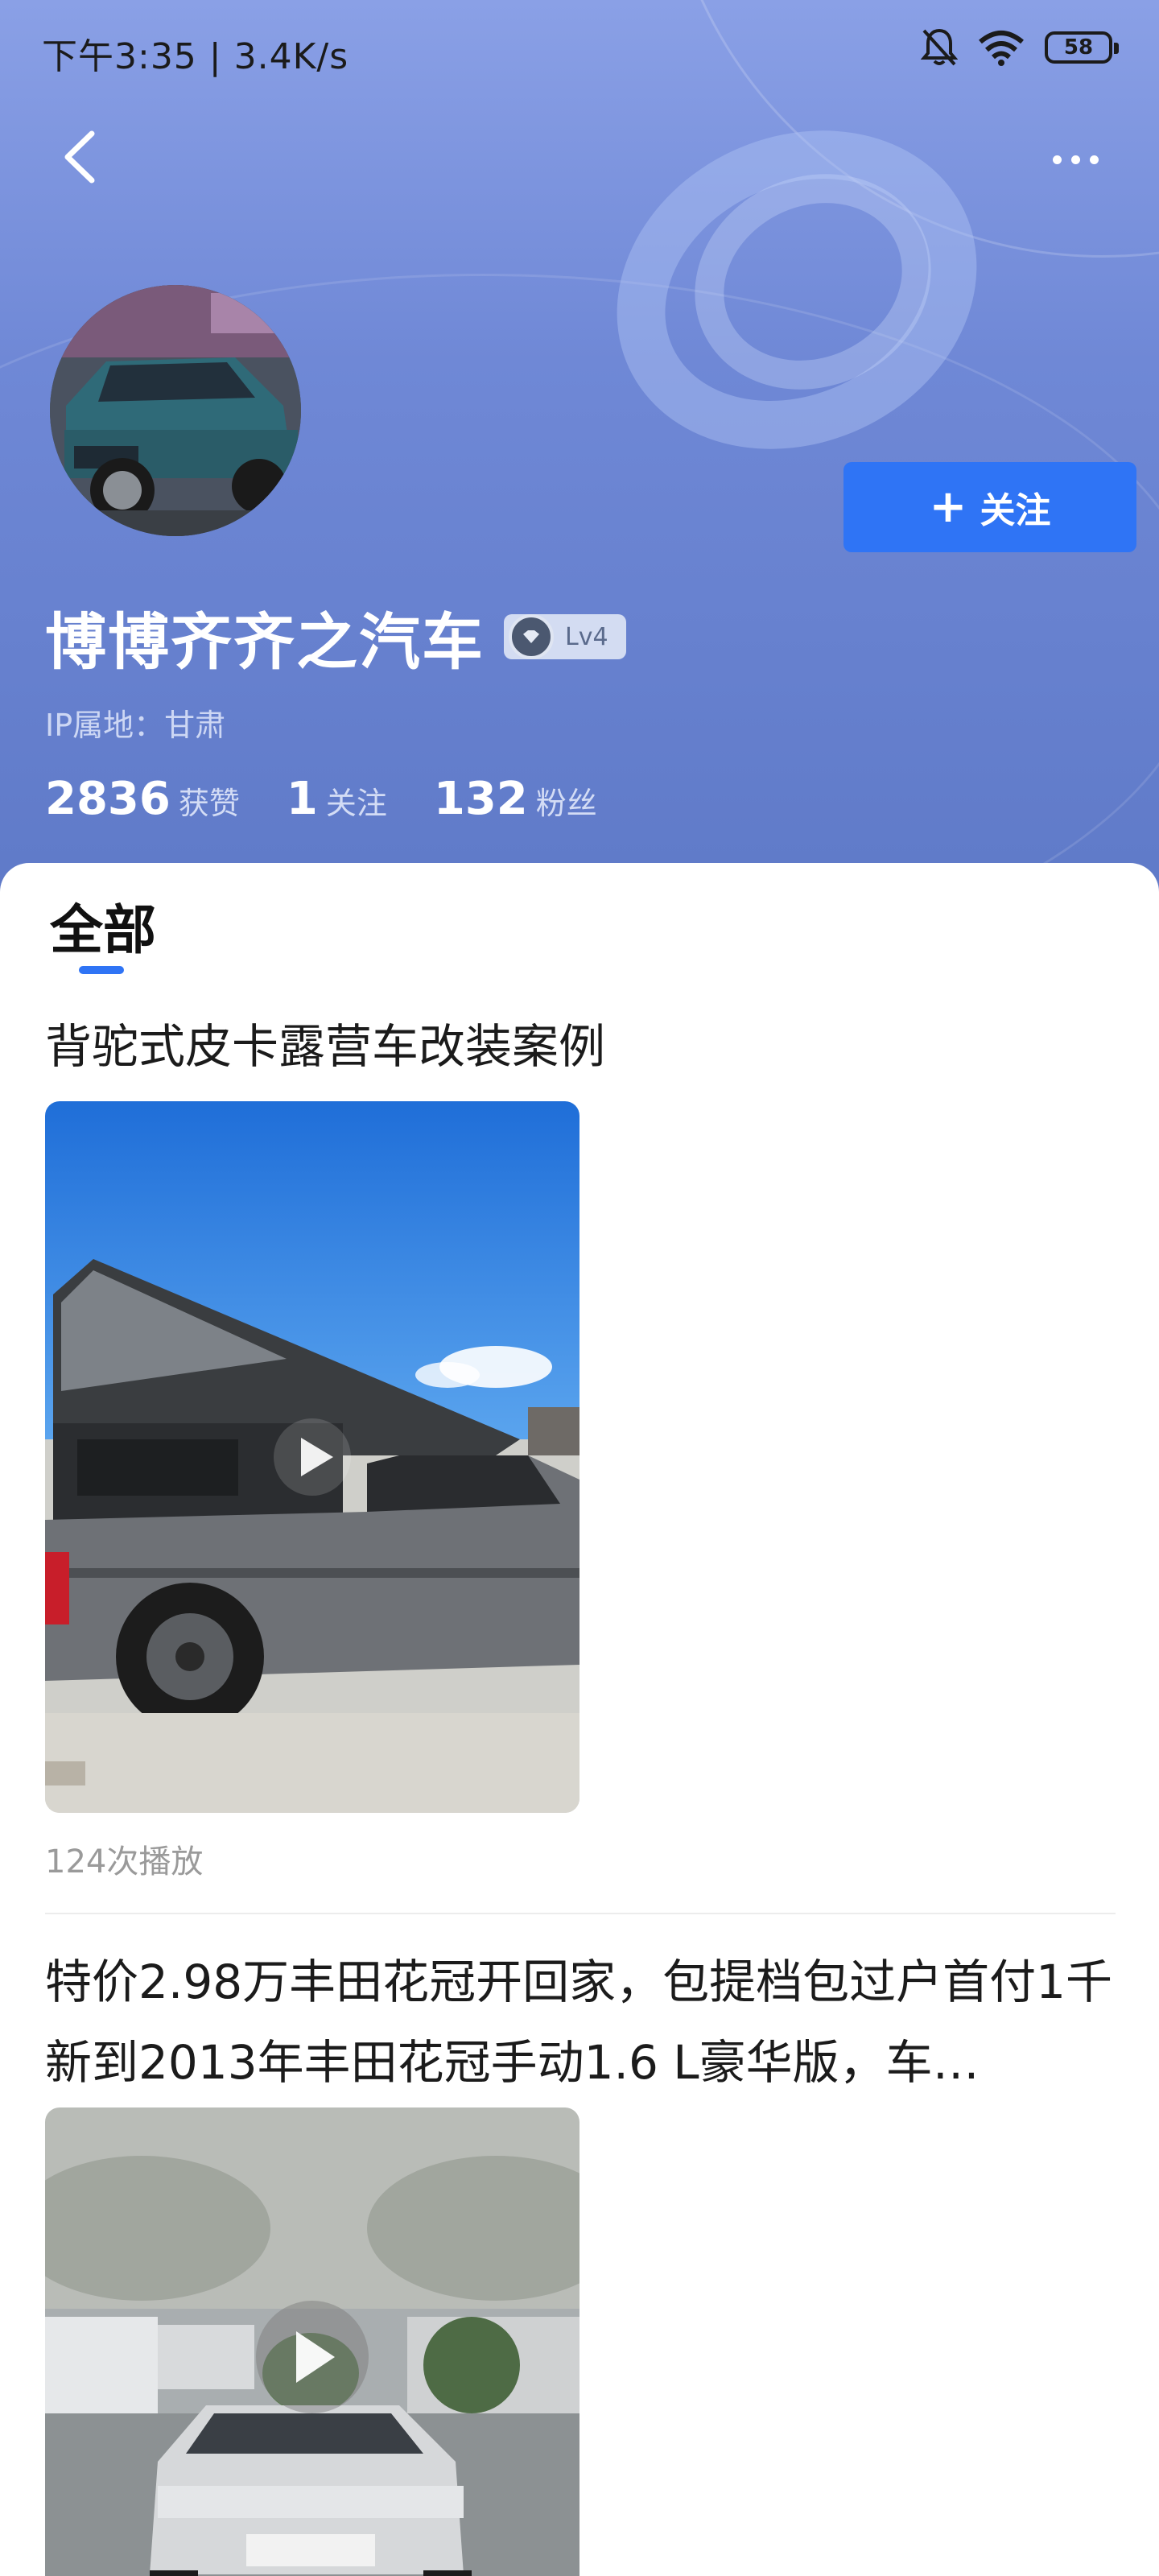 The height and width of the screenshot is (2576, 1159). I want to click on bell-off-icon, so click(939, 47).